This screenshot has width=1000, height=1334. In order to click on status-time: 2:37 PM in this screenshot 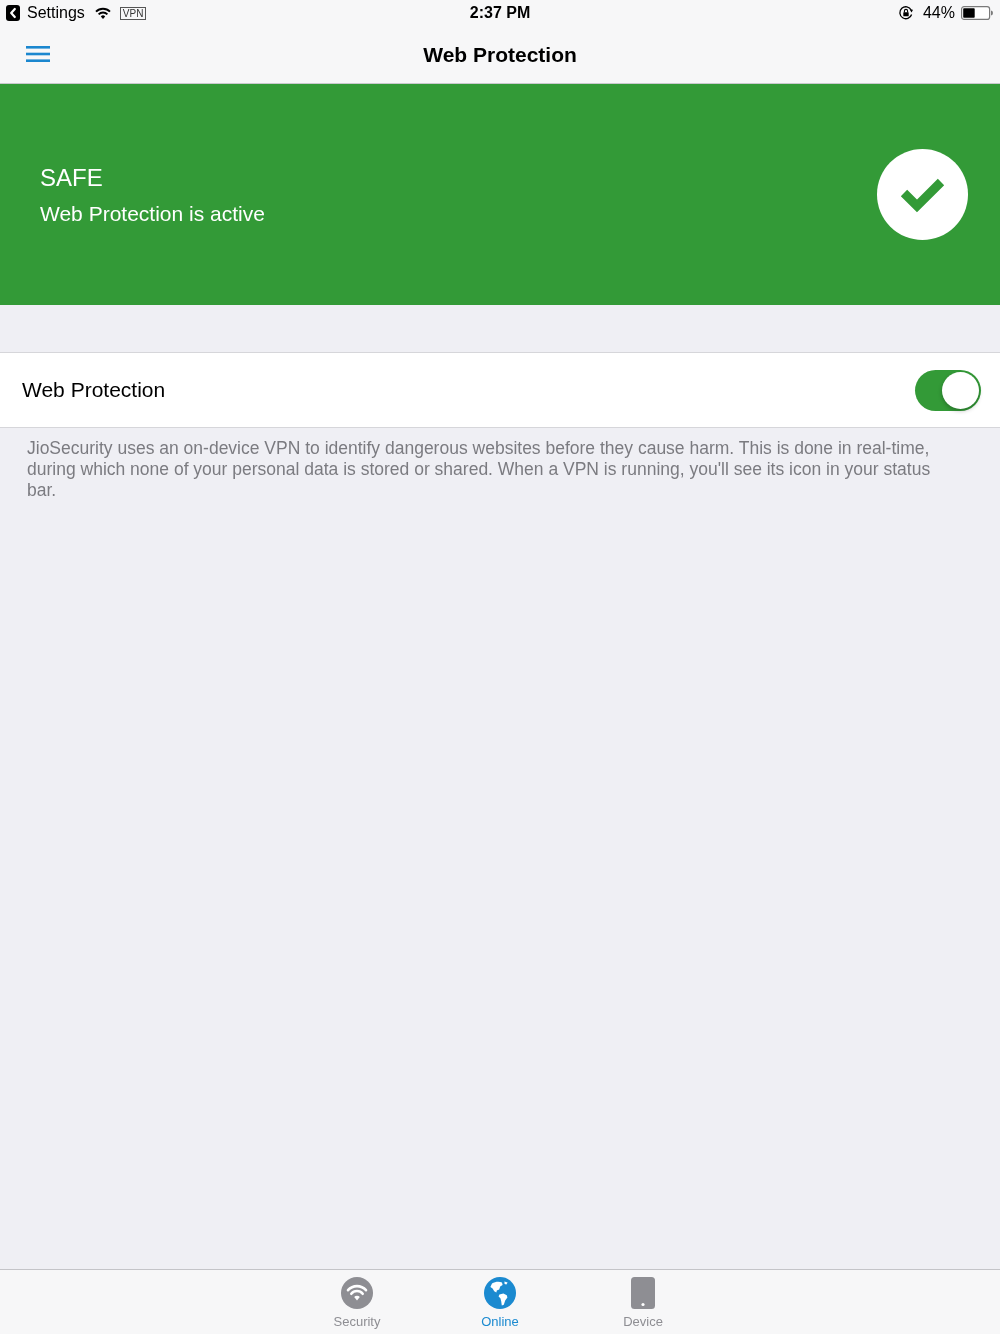, I will do `click(500, 13)`.